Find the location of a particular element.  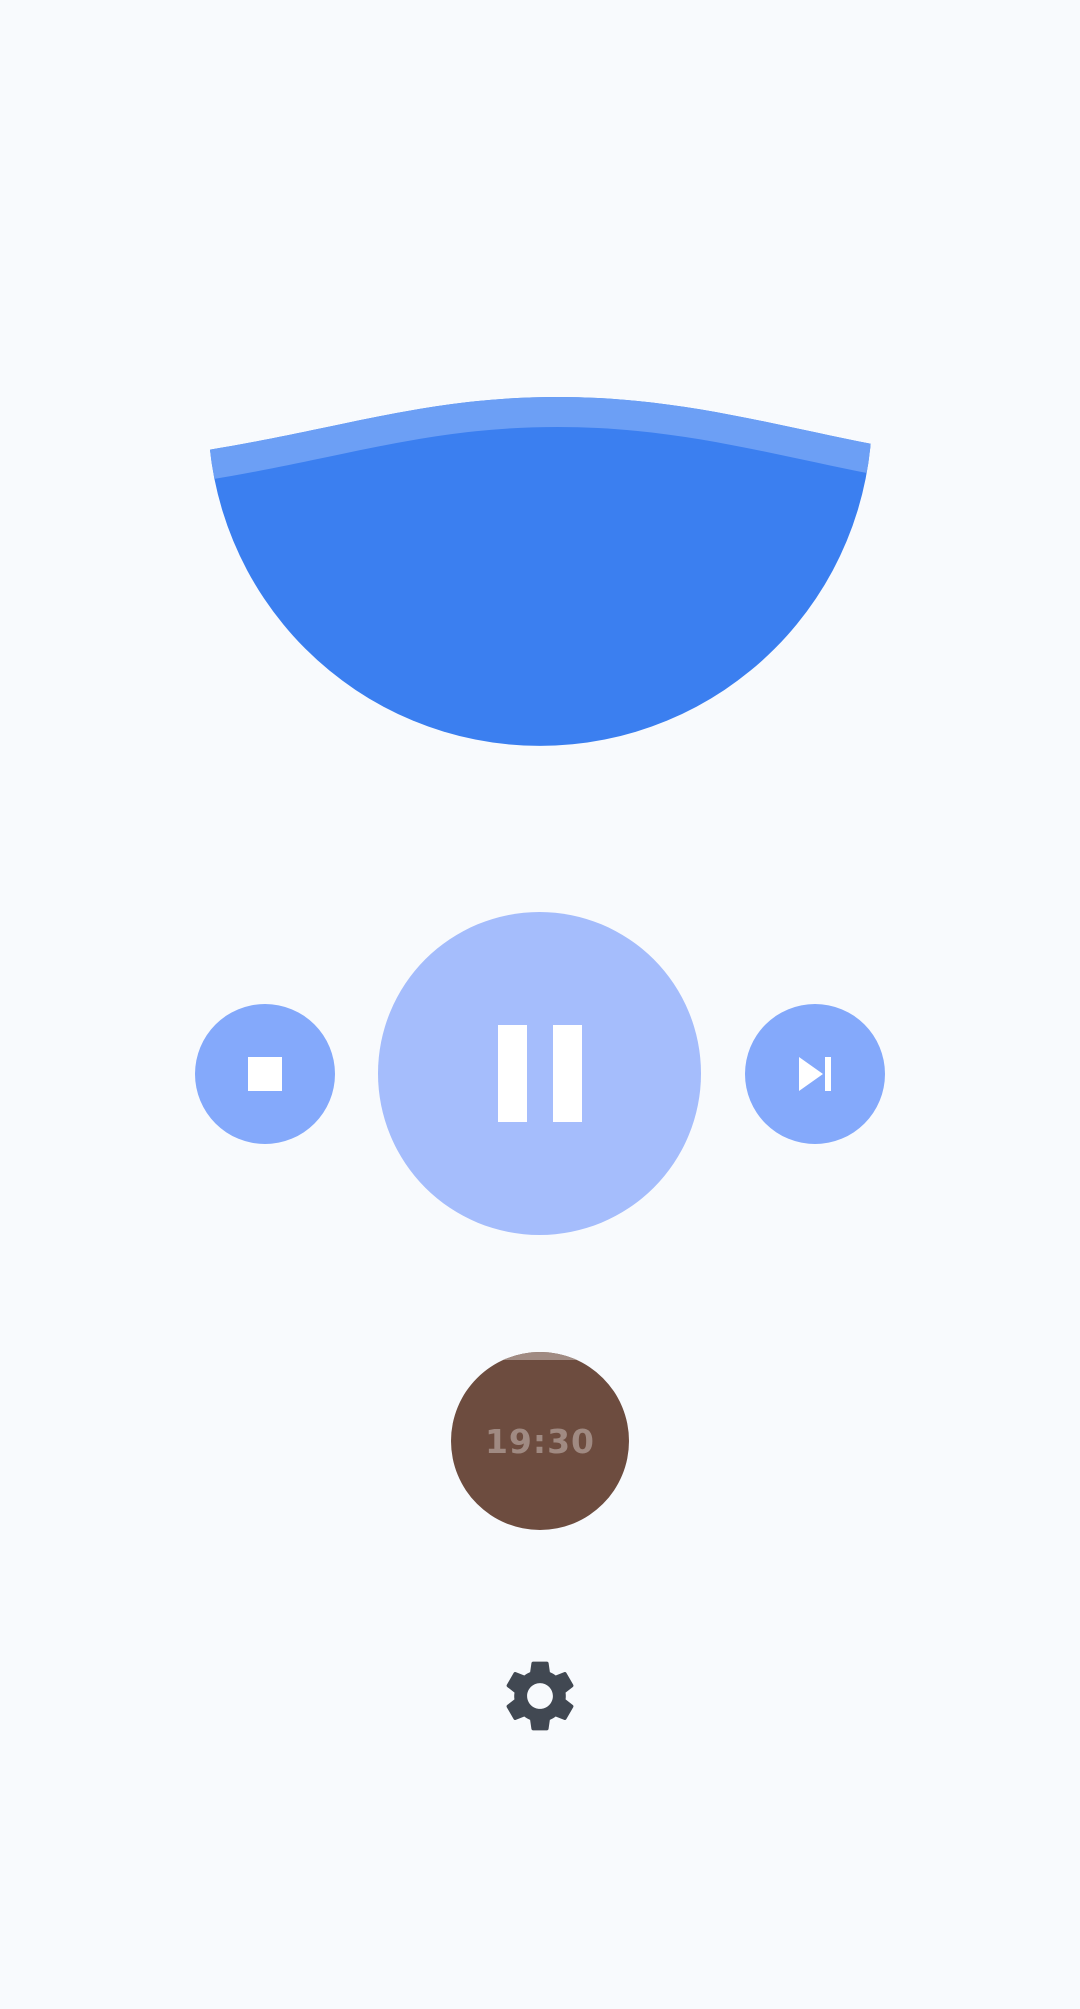

pause-button is located at coordinates (539, 1073).